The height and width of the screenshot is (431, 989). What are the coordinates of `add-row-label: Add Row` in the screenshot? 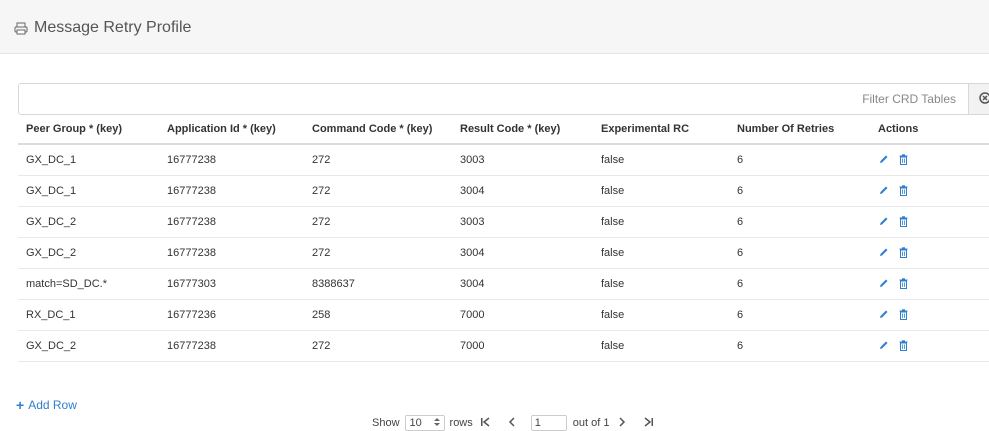 It's located at (52, 405).